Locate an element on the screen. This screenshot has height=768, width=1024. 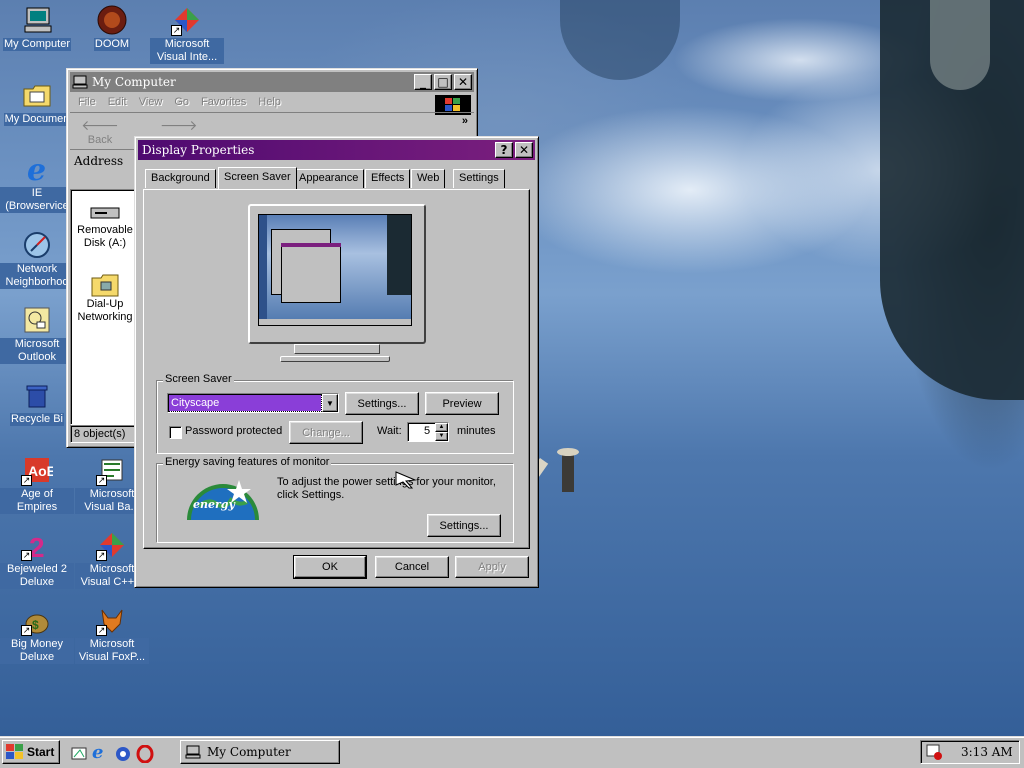
desktop-icon-outlook: Microsoft Outlook is located at coordinates (37, 334).